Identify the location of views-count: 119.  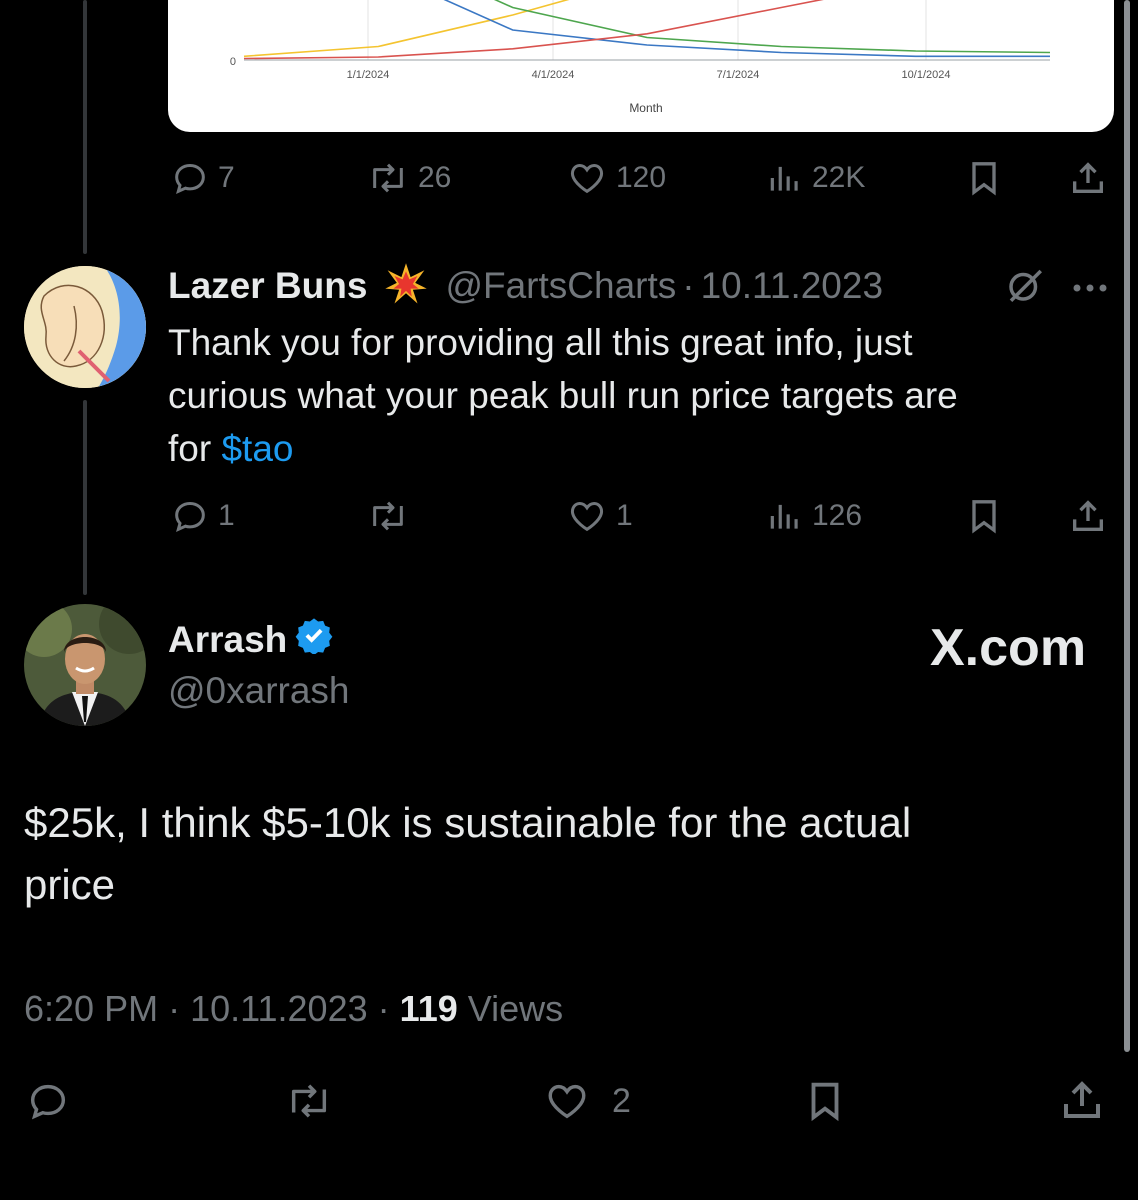
(428, 1008).